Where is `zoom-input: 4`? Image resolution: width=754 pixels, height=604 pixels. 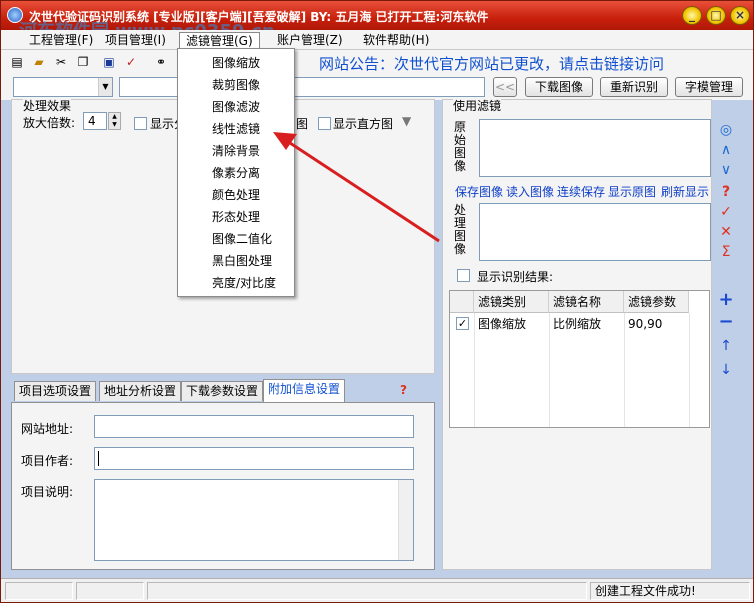 zoom-input: 4 is located at coordinates (95, 121).